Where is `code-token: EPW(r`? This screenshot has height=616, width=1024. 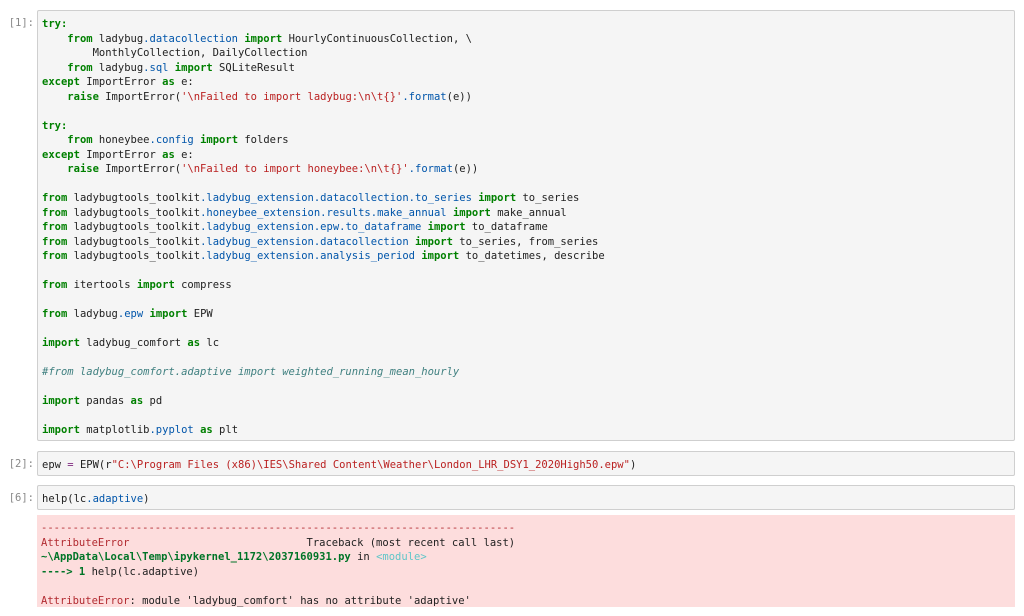
code-token: EPW(r is located at coordinates (92, 465).